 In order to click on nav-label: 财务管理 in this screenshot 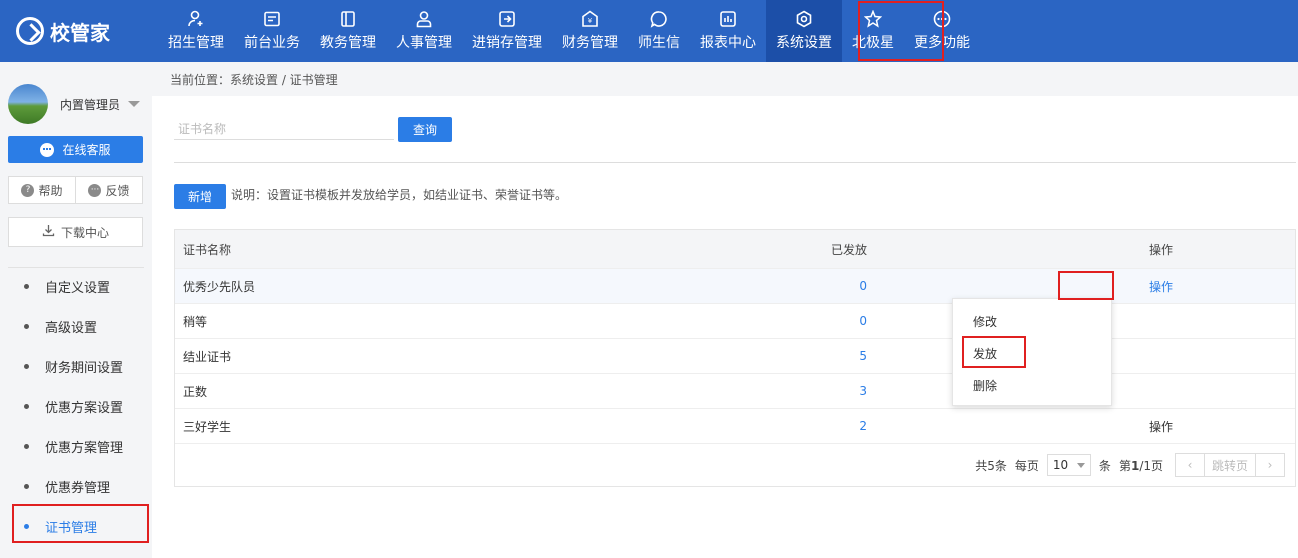, I will do `click(590, 43)`.